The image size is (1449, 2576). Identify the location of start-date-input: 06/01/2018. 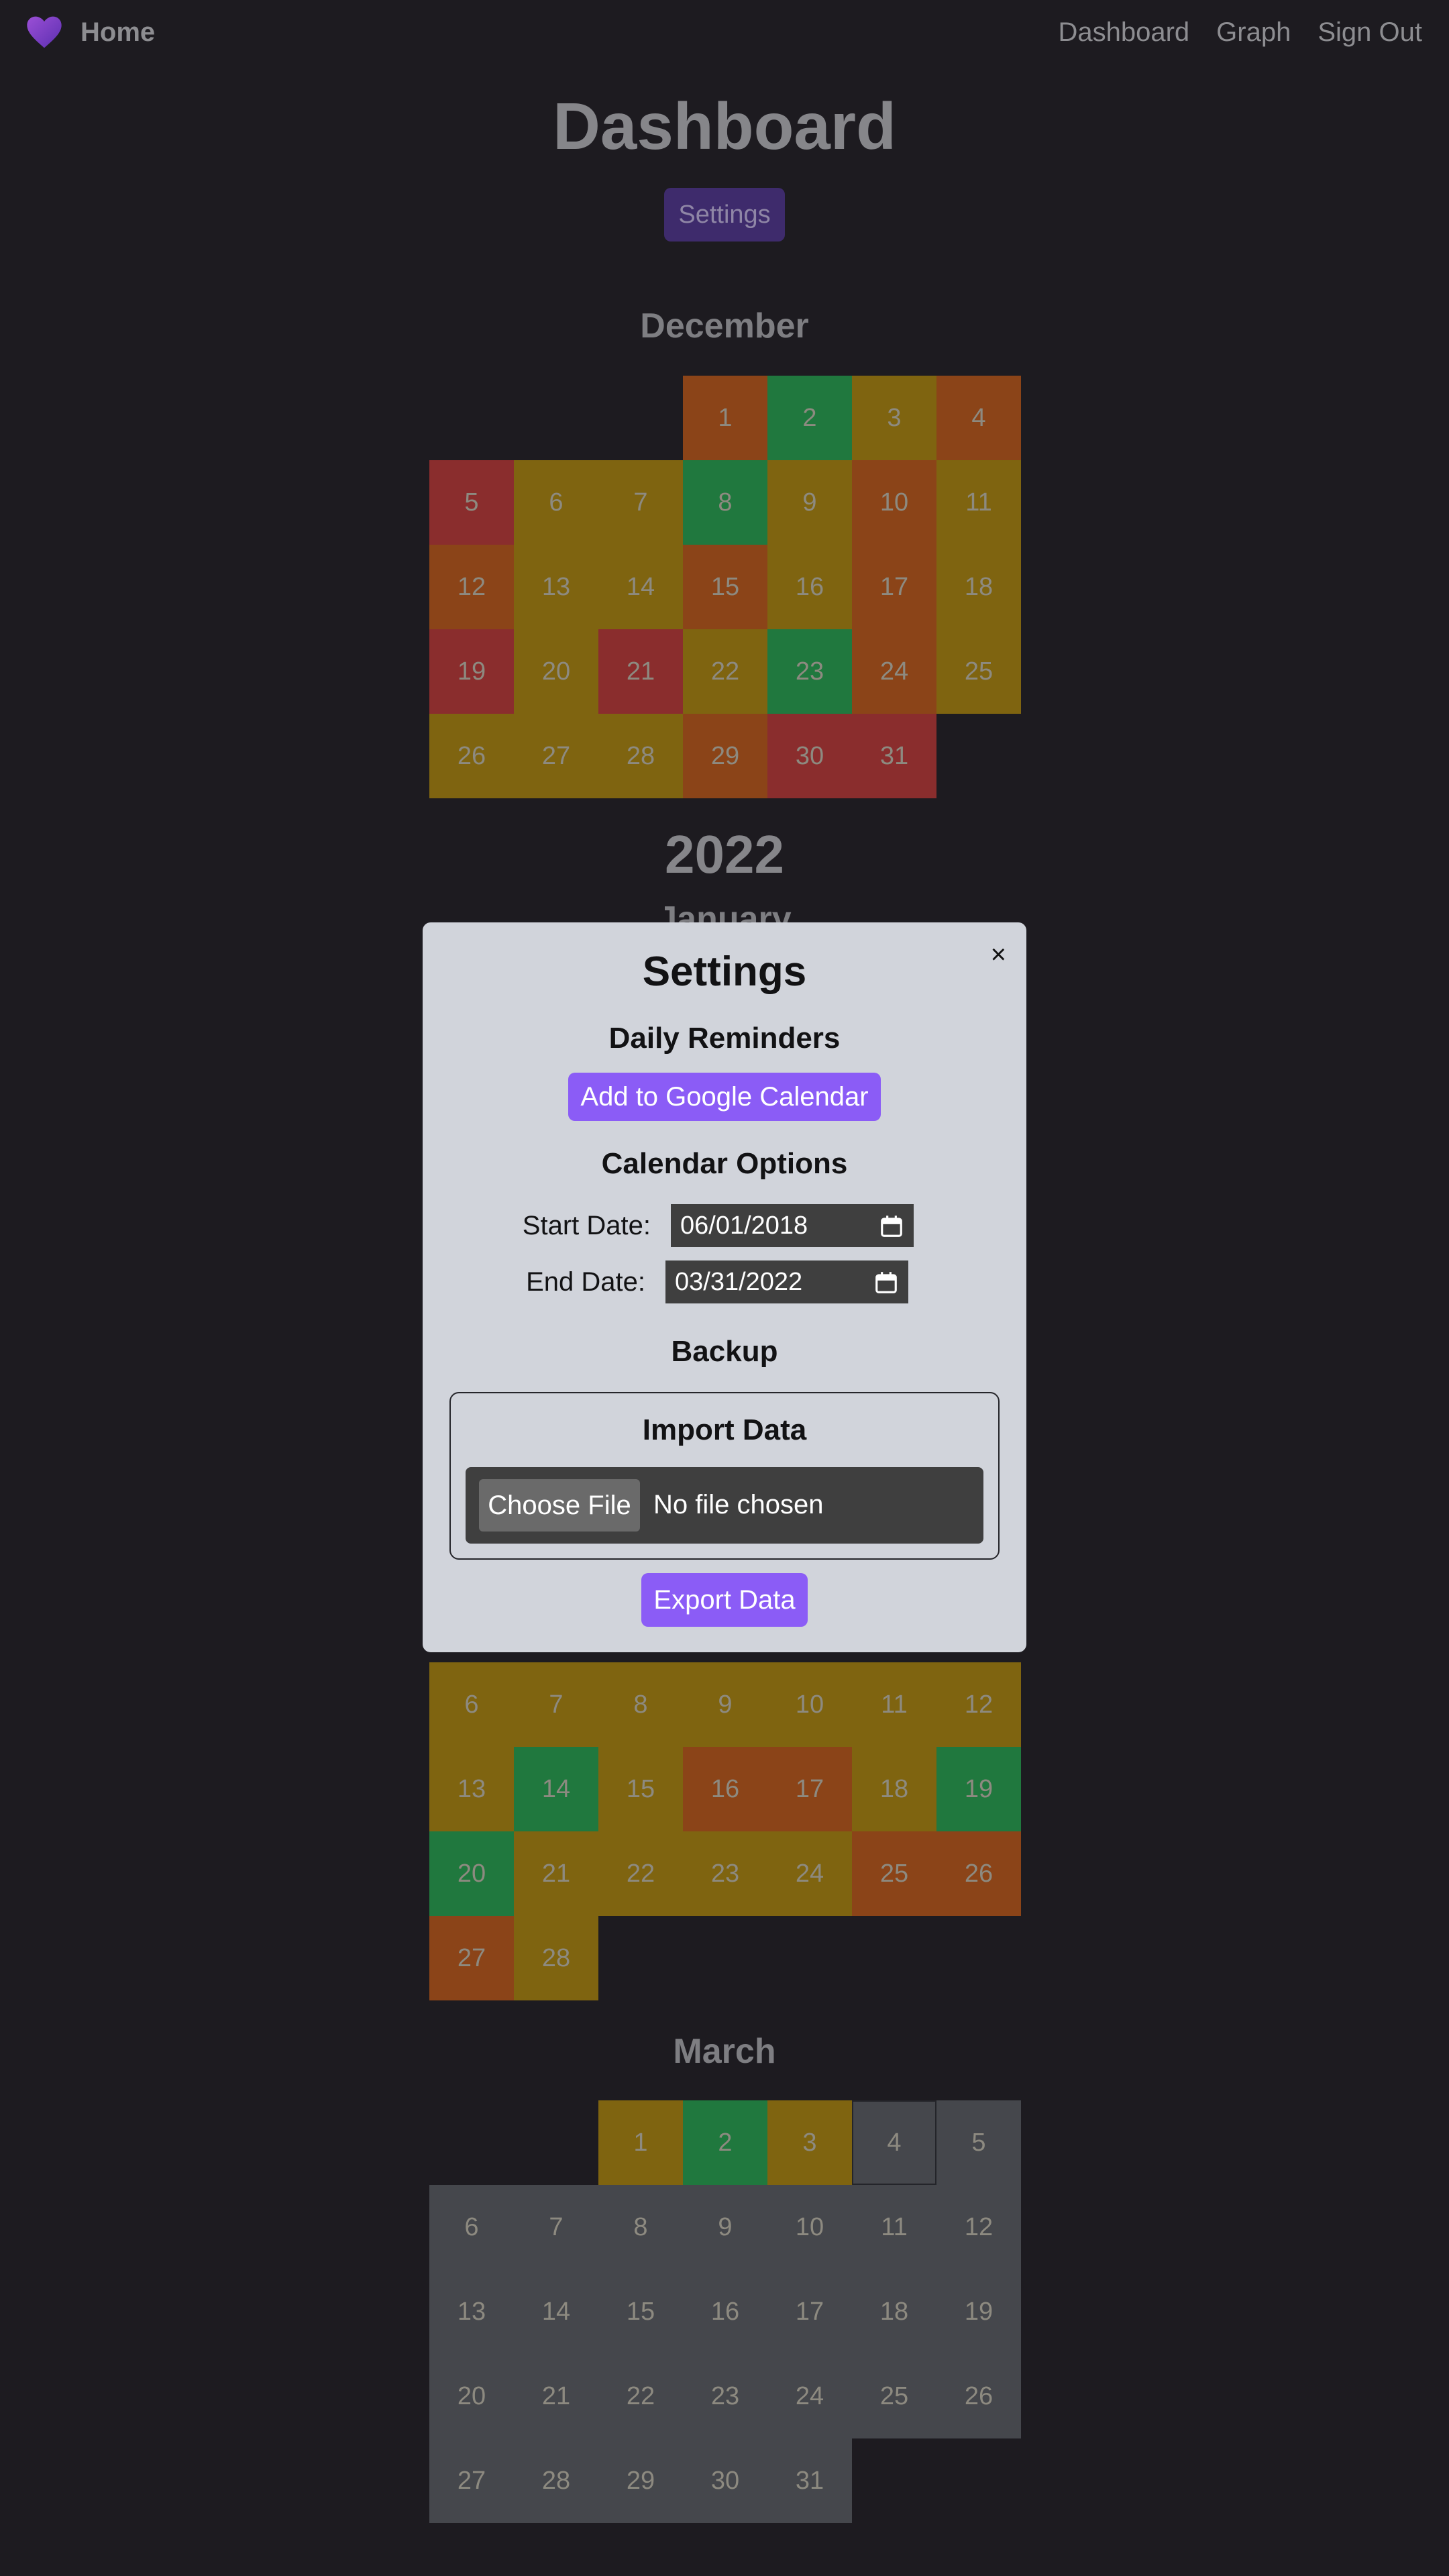
(792, 1225).